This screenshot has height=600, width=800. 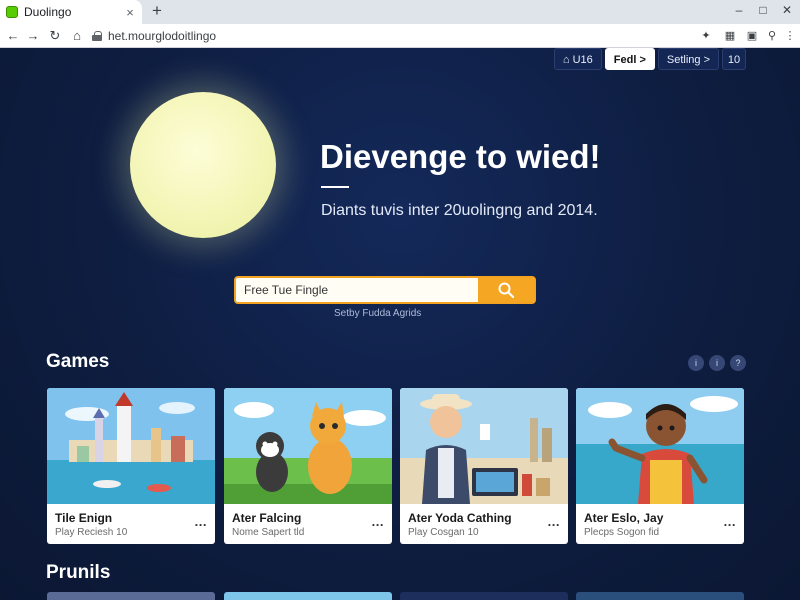 I want to click on games-section-title: Games, so click(x=78, y=361).